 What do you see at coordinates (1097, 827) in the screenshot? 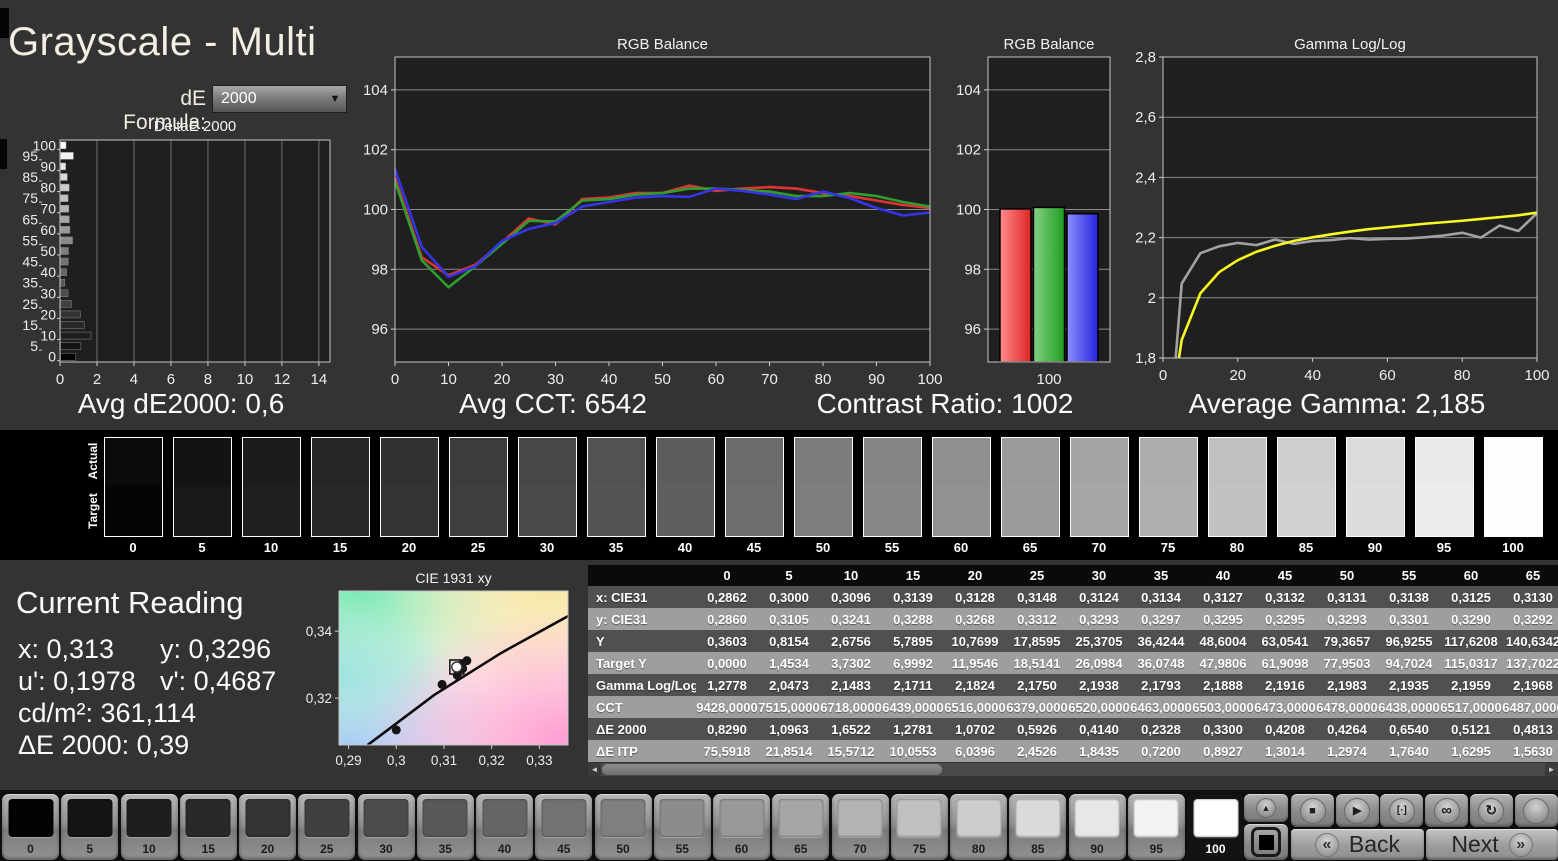
I see `pattern-button-90: 90` at bounding box center [1097, 827].